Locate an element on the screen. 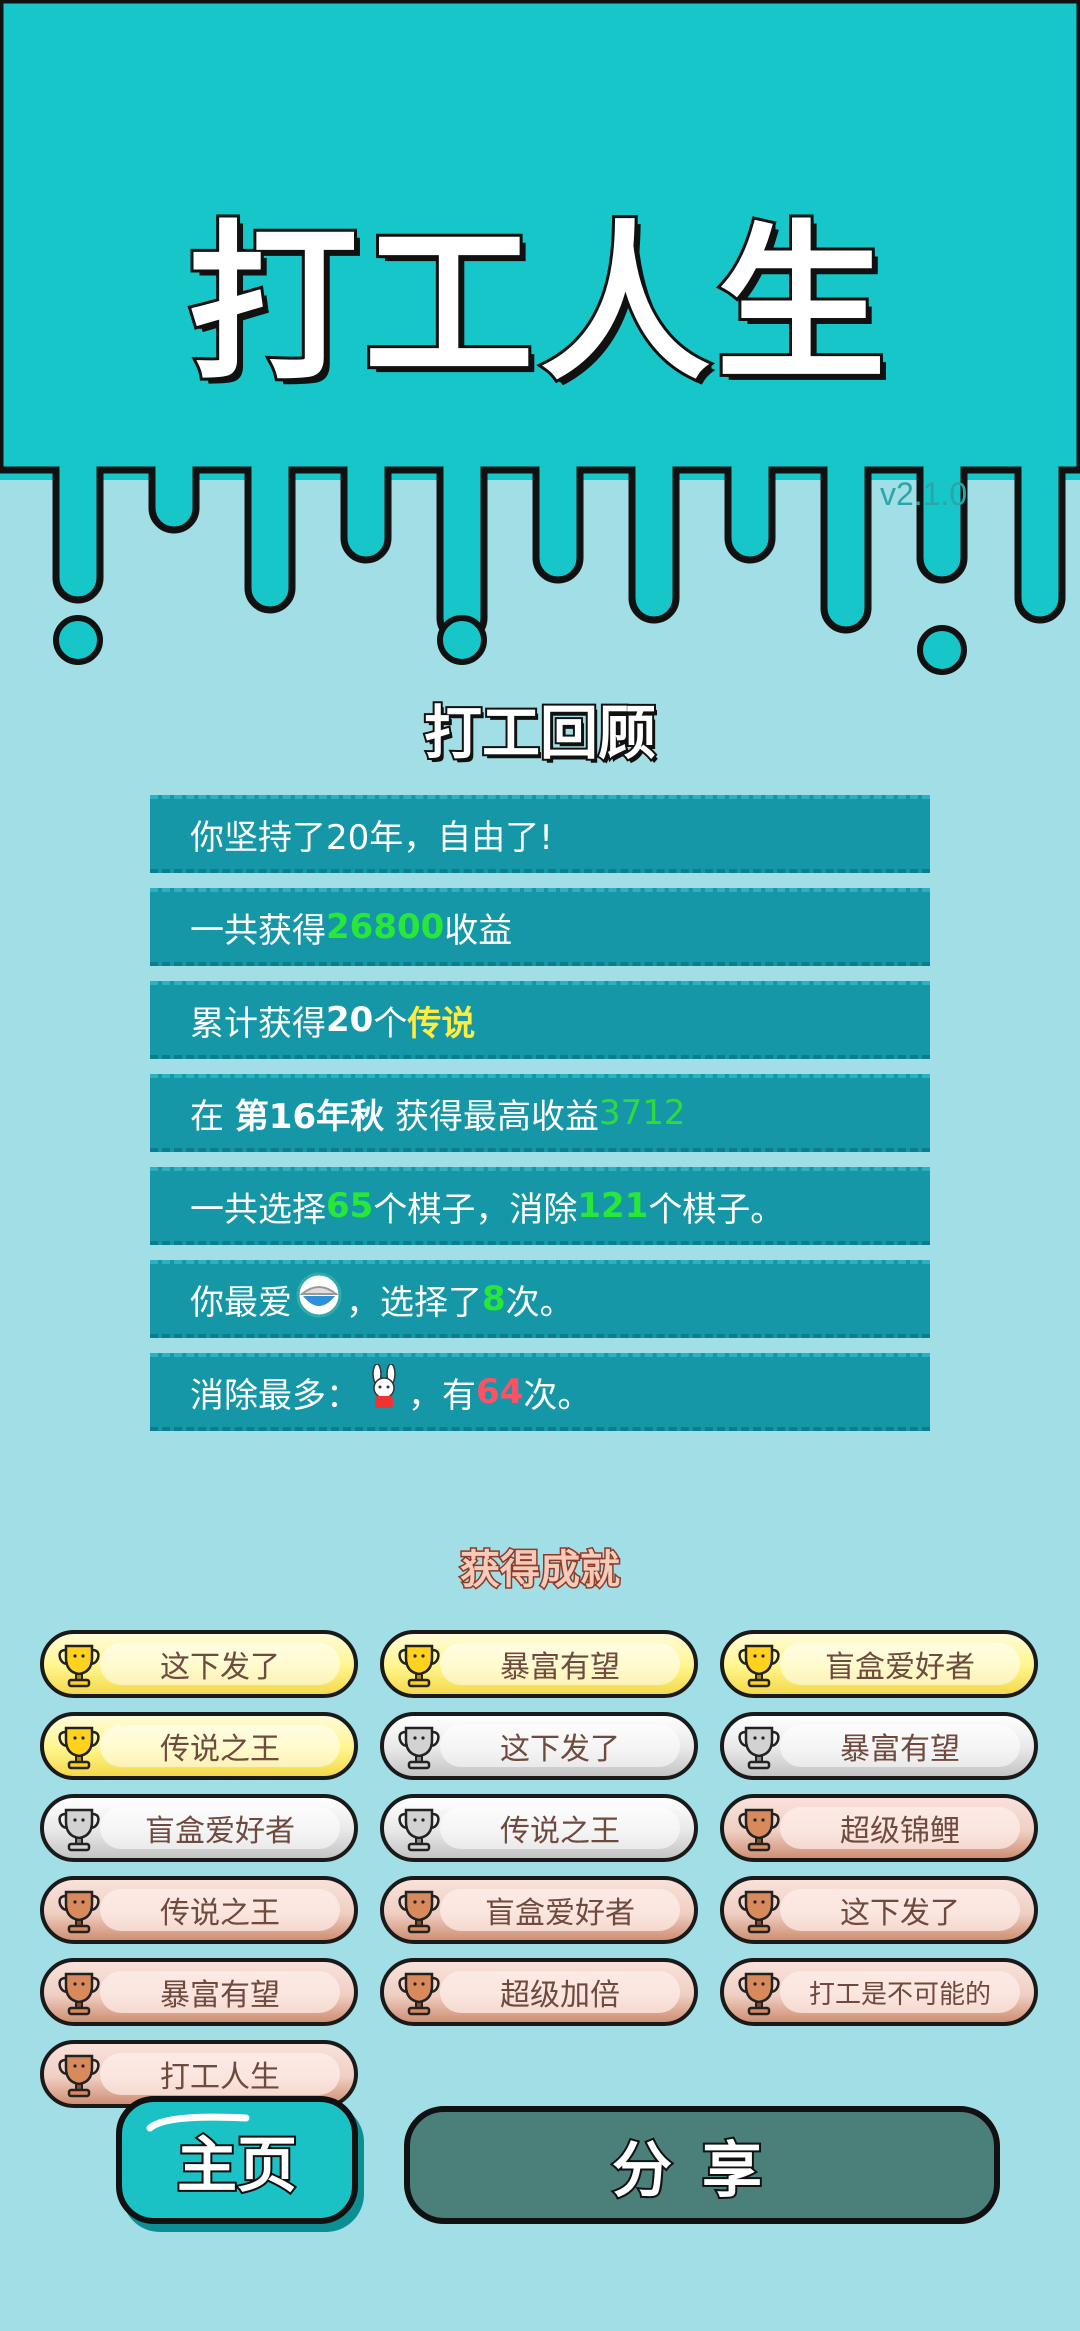 This screenshot has height=2331, width=1080. review-text: 64 is located at coordinates (500, 1392).